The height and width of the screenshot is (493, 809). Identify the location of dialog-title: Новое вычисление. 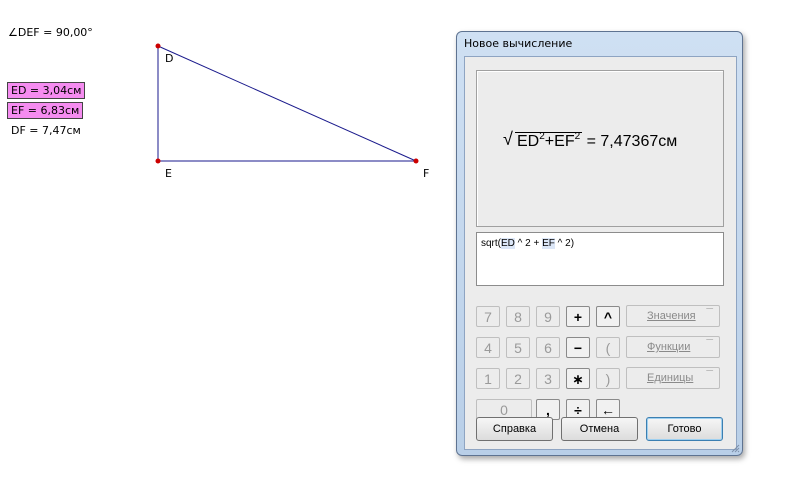
(518, 43).